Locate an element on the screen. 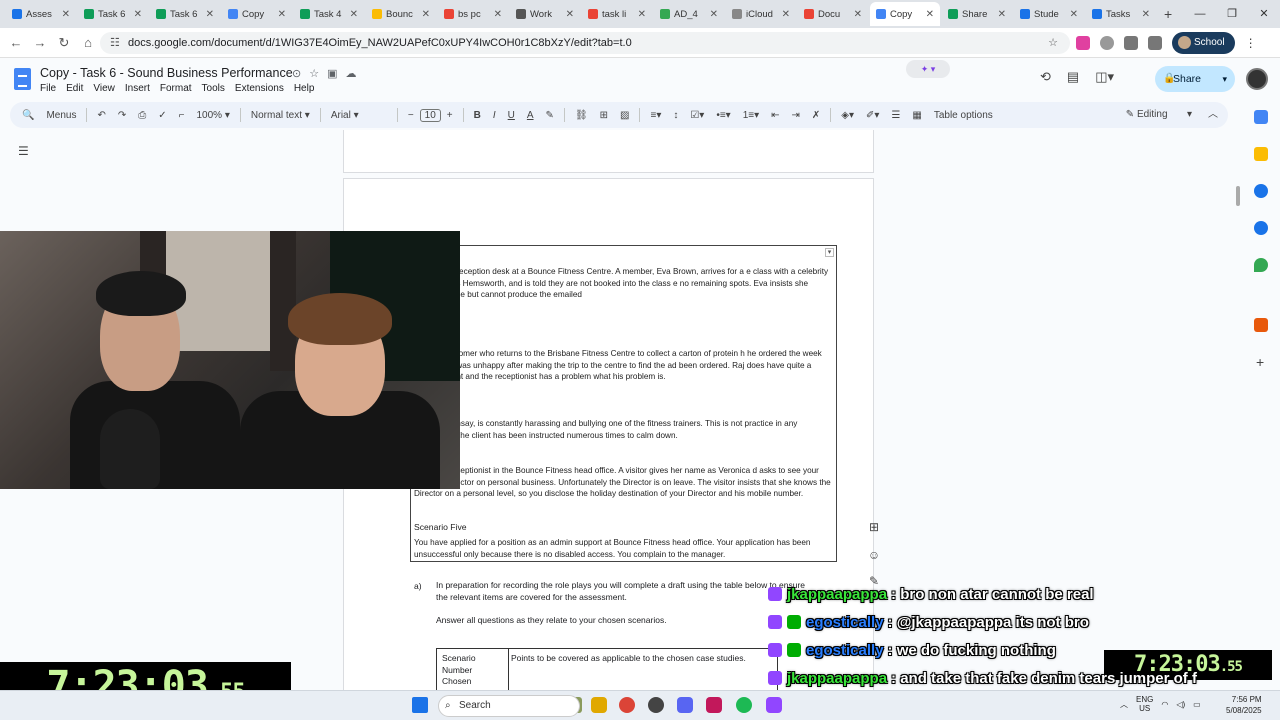 Image resolution: width=1280 pixels, height=720 pixels. bookmark-star-icon: ☆ is located at coordinates (1053, 43).